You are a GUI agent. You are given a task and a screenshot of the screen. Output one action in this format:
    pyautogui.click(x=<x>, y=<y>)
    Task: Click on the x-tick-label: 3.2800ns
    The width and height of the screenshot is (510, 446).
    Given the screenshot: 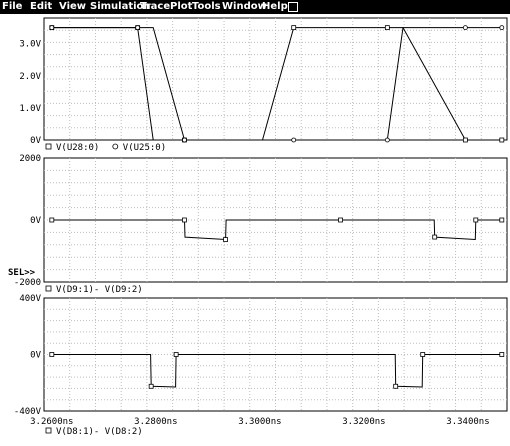 What is the action you would take?
    pyautogui.click(x=155, y=422)
    